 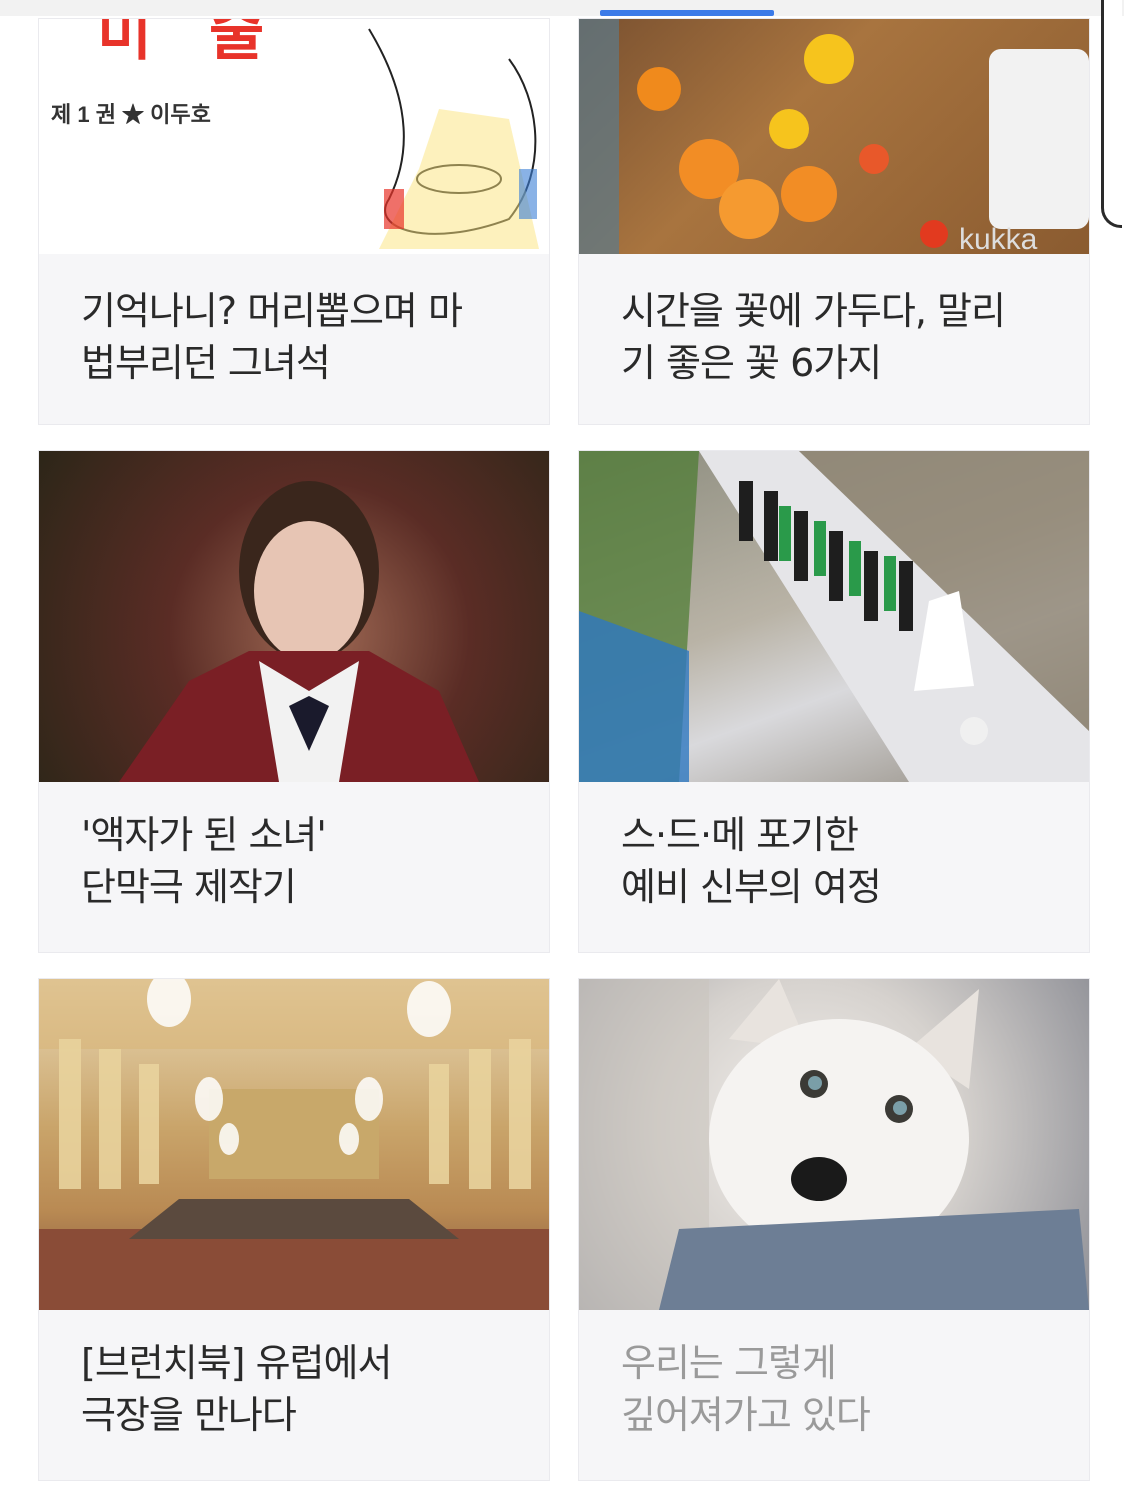 I want to click on edge-panel-handle, so click(x=1111, y=114).